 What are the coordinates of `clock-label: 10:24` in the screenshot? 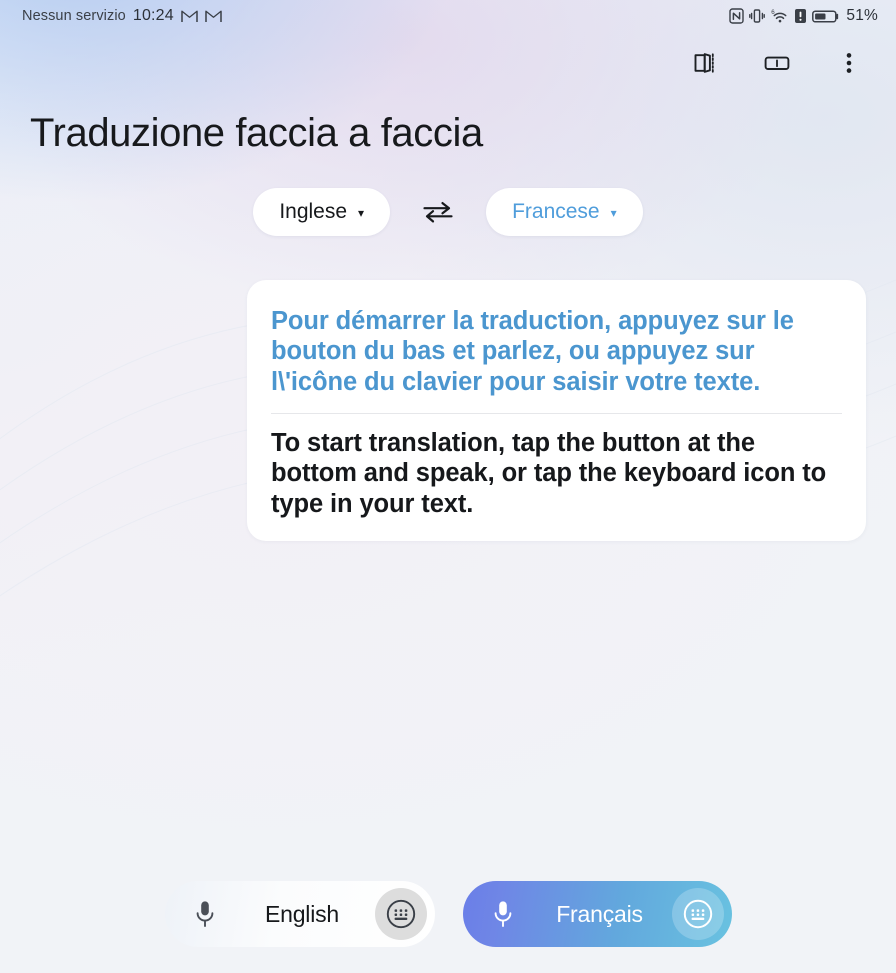 It's located at (153, 15).